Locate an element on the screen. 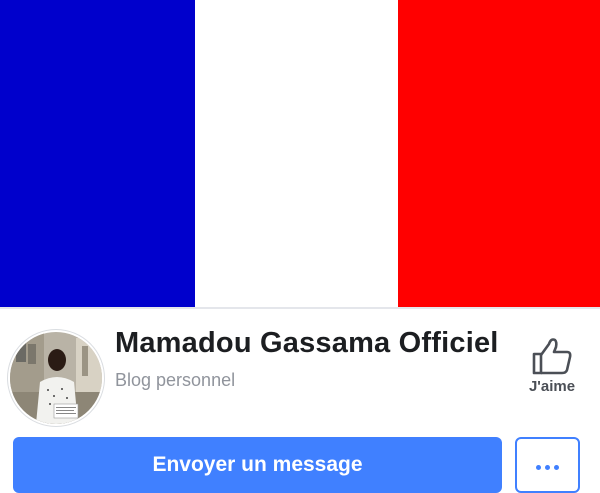  avatar is located at coordinates (56, 378).